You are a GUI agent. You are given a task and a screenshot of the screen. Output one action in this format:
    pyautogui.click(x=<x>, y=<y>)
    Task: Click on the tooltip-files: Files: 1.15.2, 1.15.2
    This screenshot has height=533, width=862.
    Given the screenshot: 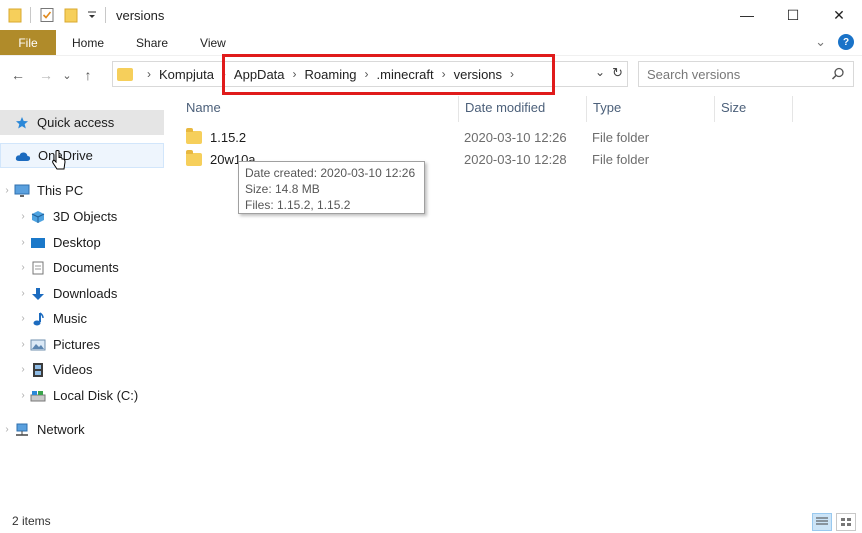 What is the action you would take?
    pyautogui.click(x=298, y=205)
    